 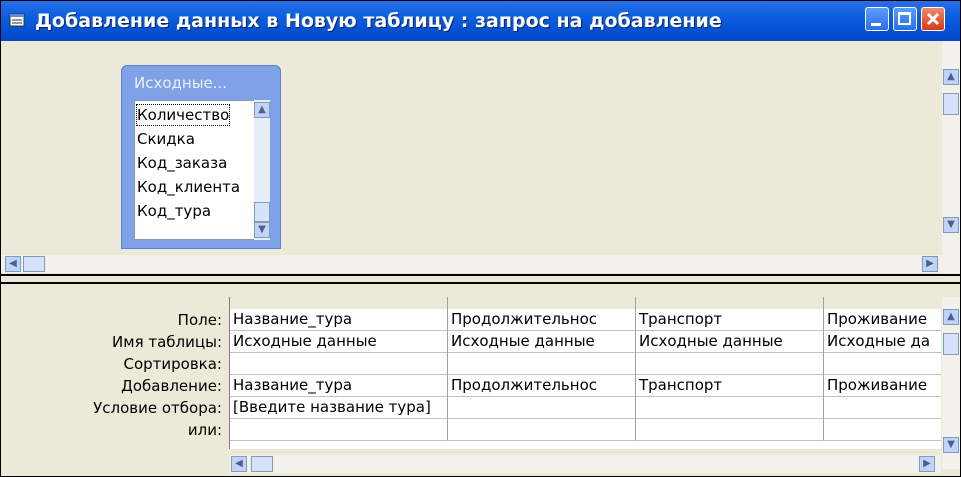 I want to click on grid-cell-field: Продолжительнос, so click(x=542, y=320).